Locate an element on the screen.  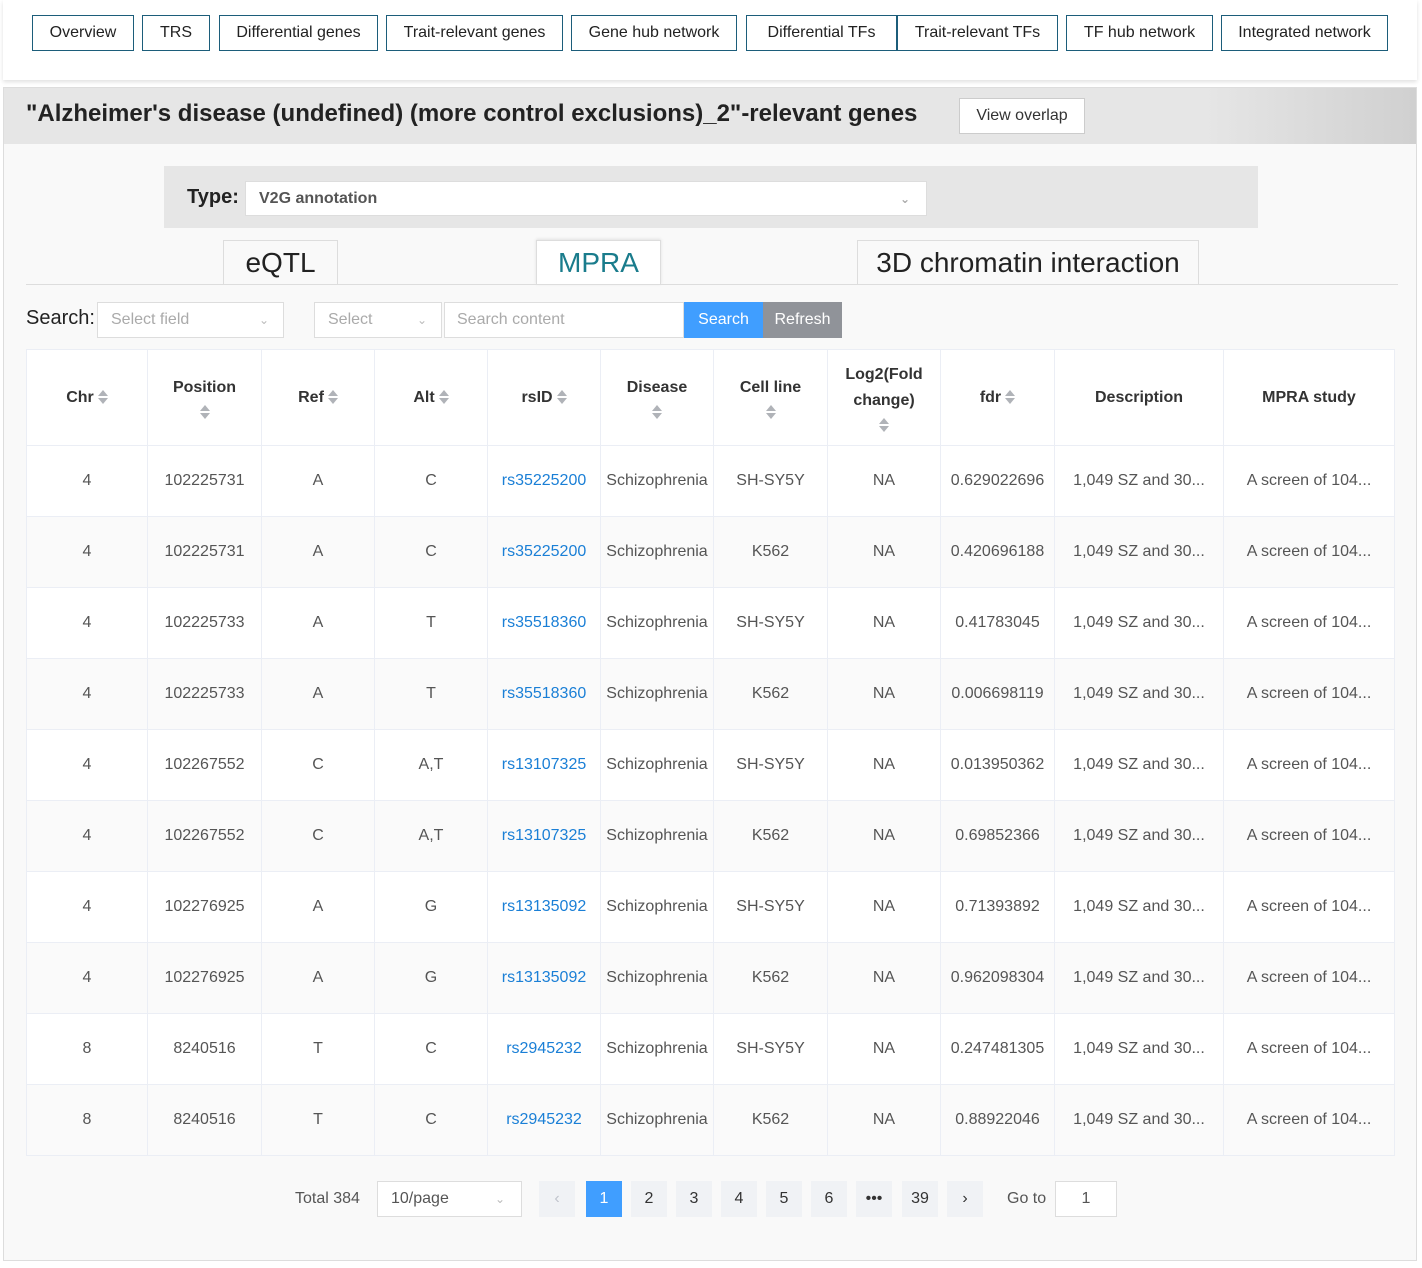
cell-position: 102225733 is located at coordinates (204, 623).